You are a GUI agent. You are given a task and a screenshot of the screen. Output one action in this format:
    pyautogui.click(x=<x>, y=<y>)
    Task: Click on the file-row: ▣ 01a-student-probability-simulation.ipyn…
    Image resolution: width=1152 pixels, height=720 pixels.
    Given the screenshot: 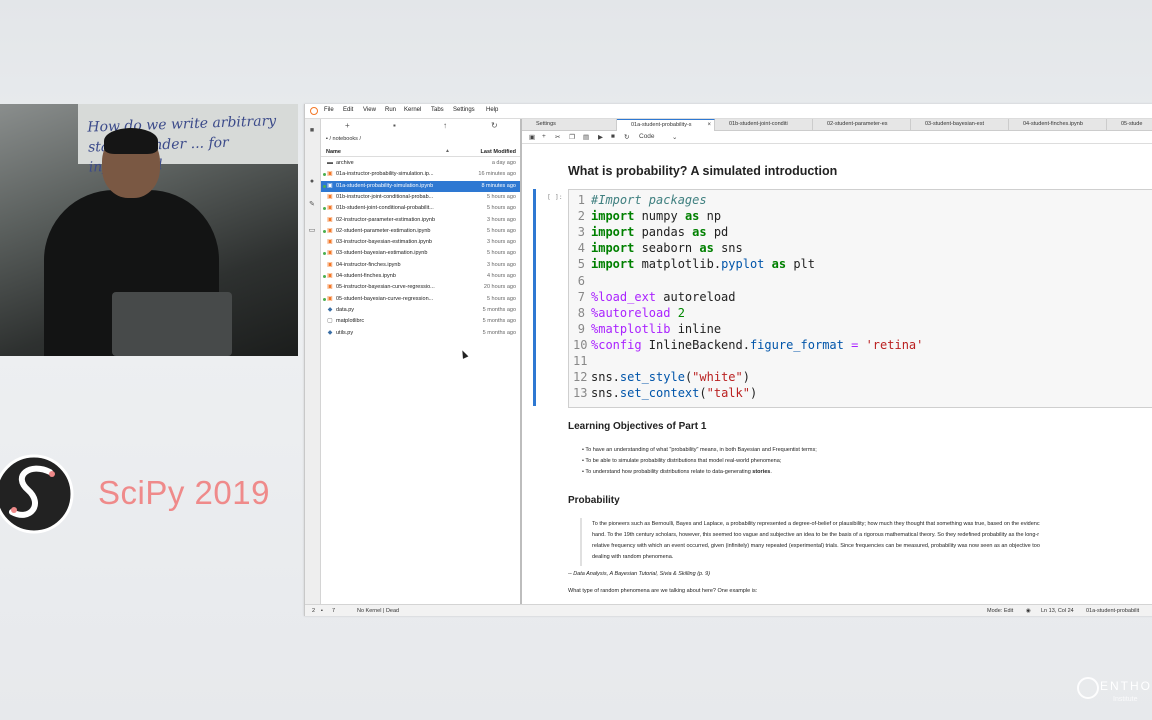 What is the action you would take?
    pyautogui.click(x=420, y=186)
    